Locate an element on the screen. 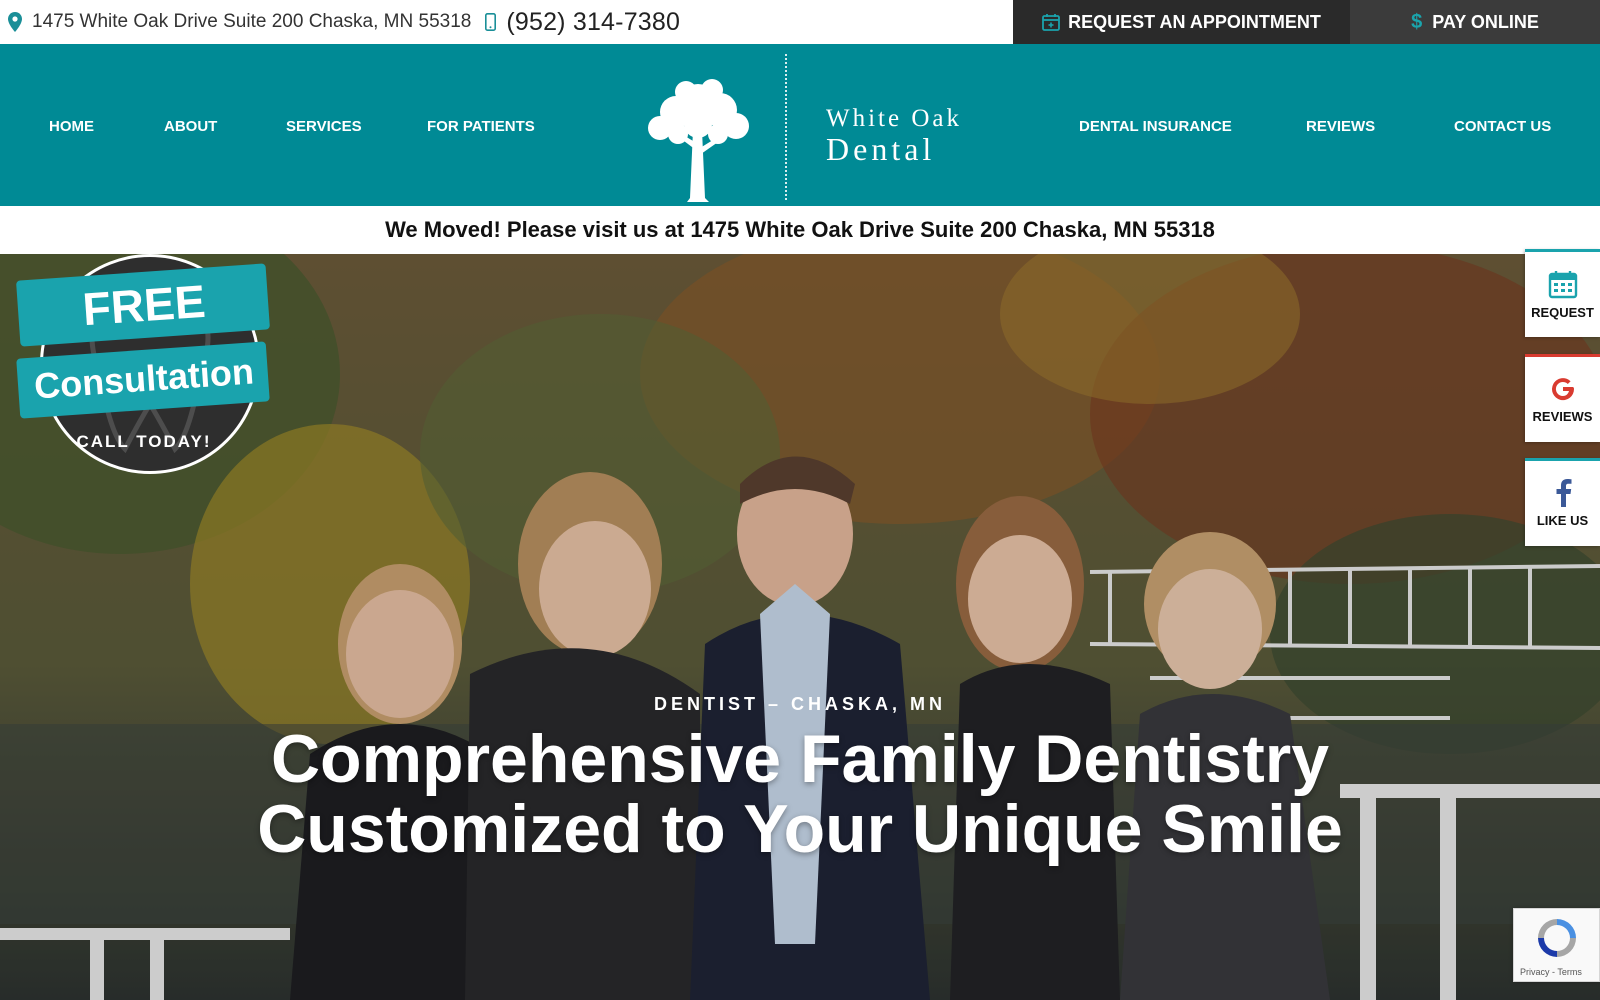  nav-services: SERVICES is located at coordinates (324, 126).